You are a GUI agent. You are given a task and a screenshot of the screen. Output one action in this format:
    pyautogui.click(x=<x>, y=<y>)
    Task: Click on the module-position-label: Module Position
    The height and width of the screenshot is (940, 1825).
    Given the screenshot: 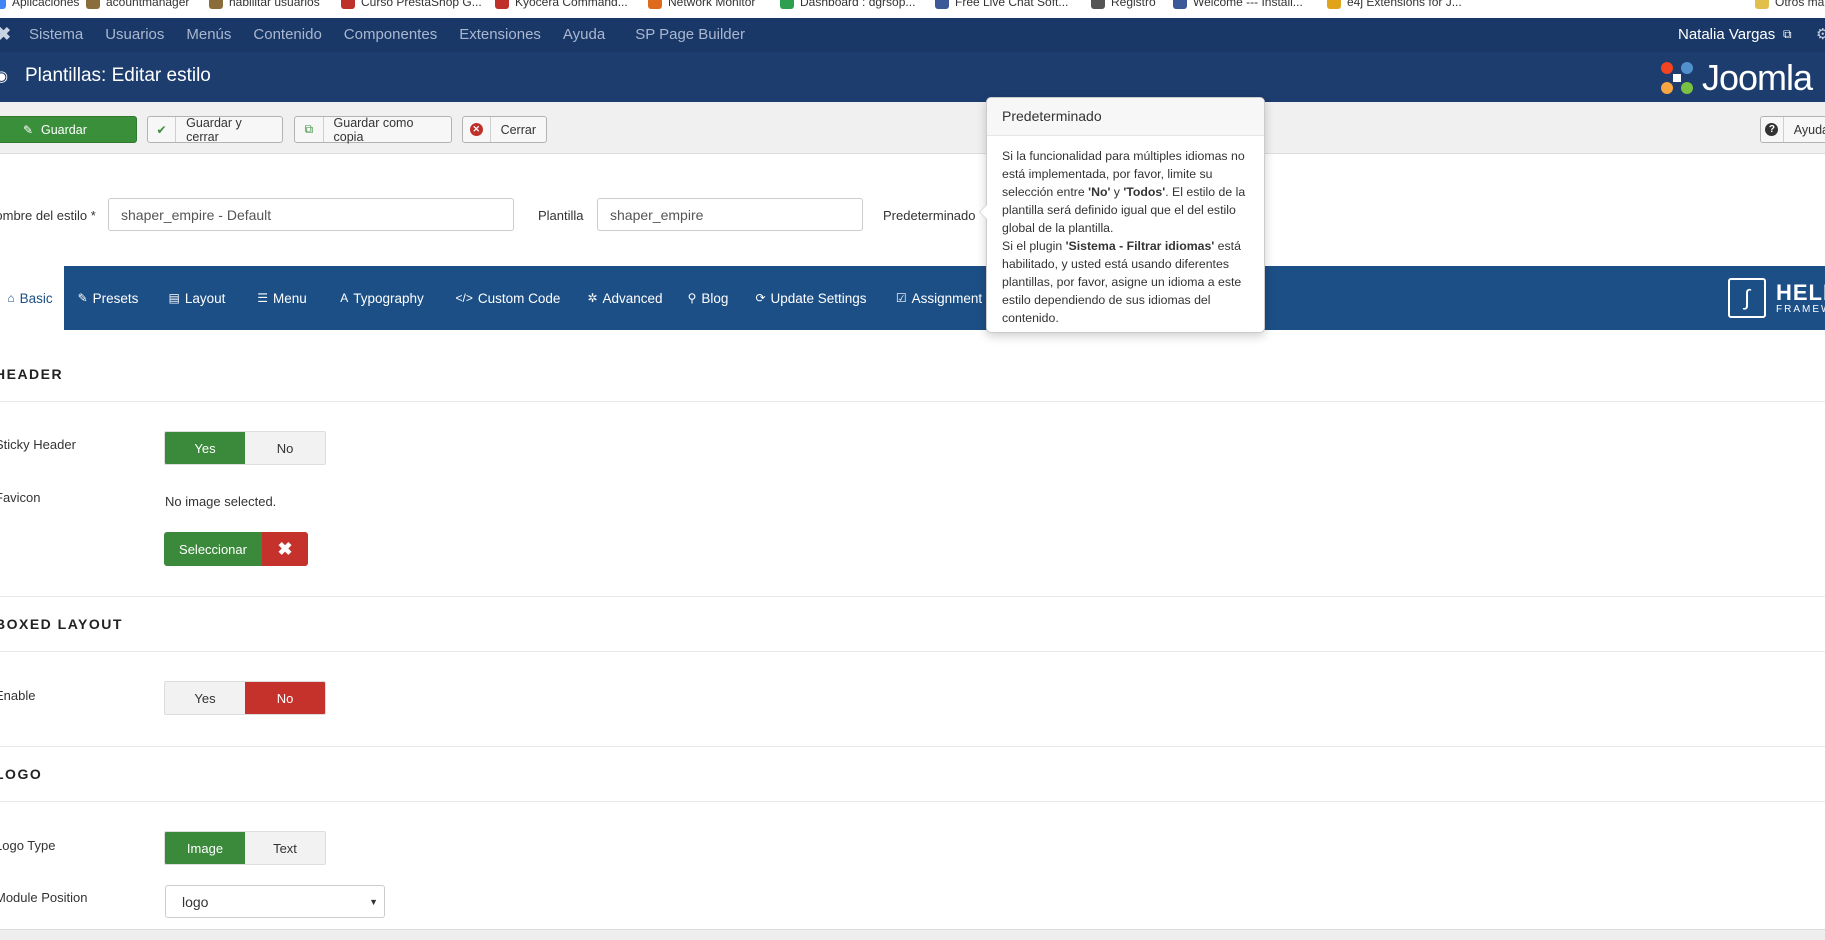 What is the action you would take?
    pyautogui.click(x=44, y=897)
    